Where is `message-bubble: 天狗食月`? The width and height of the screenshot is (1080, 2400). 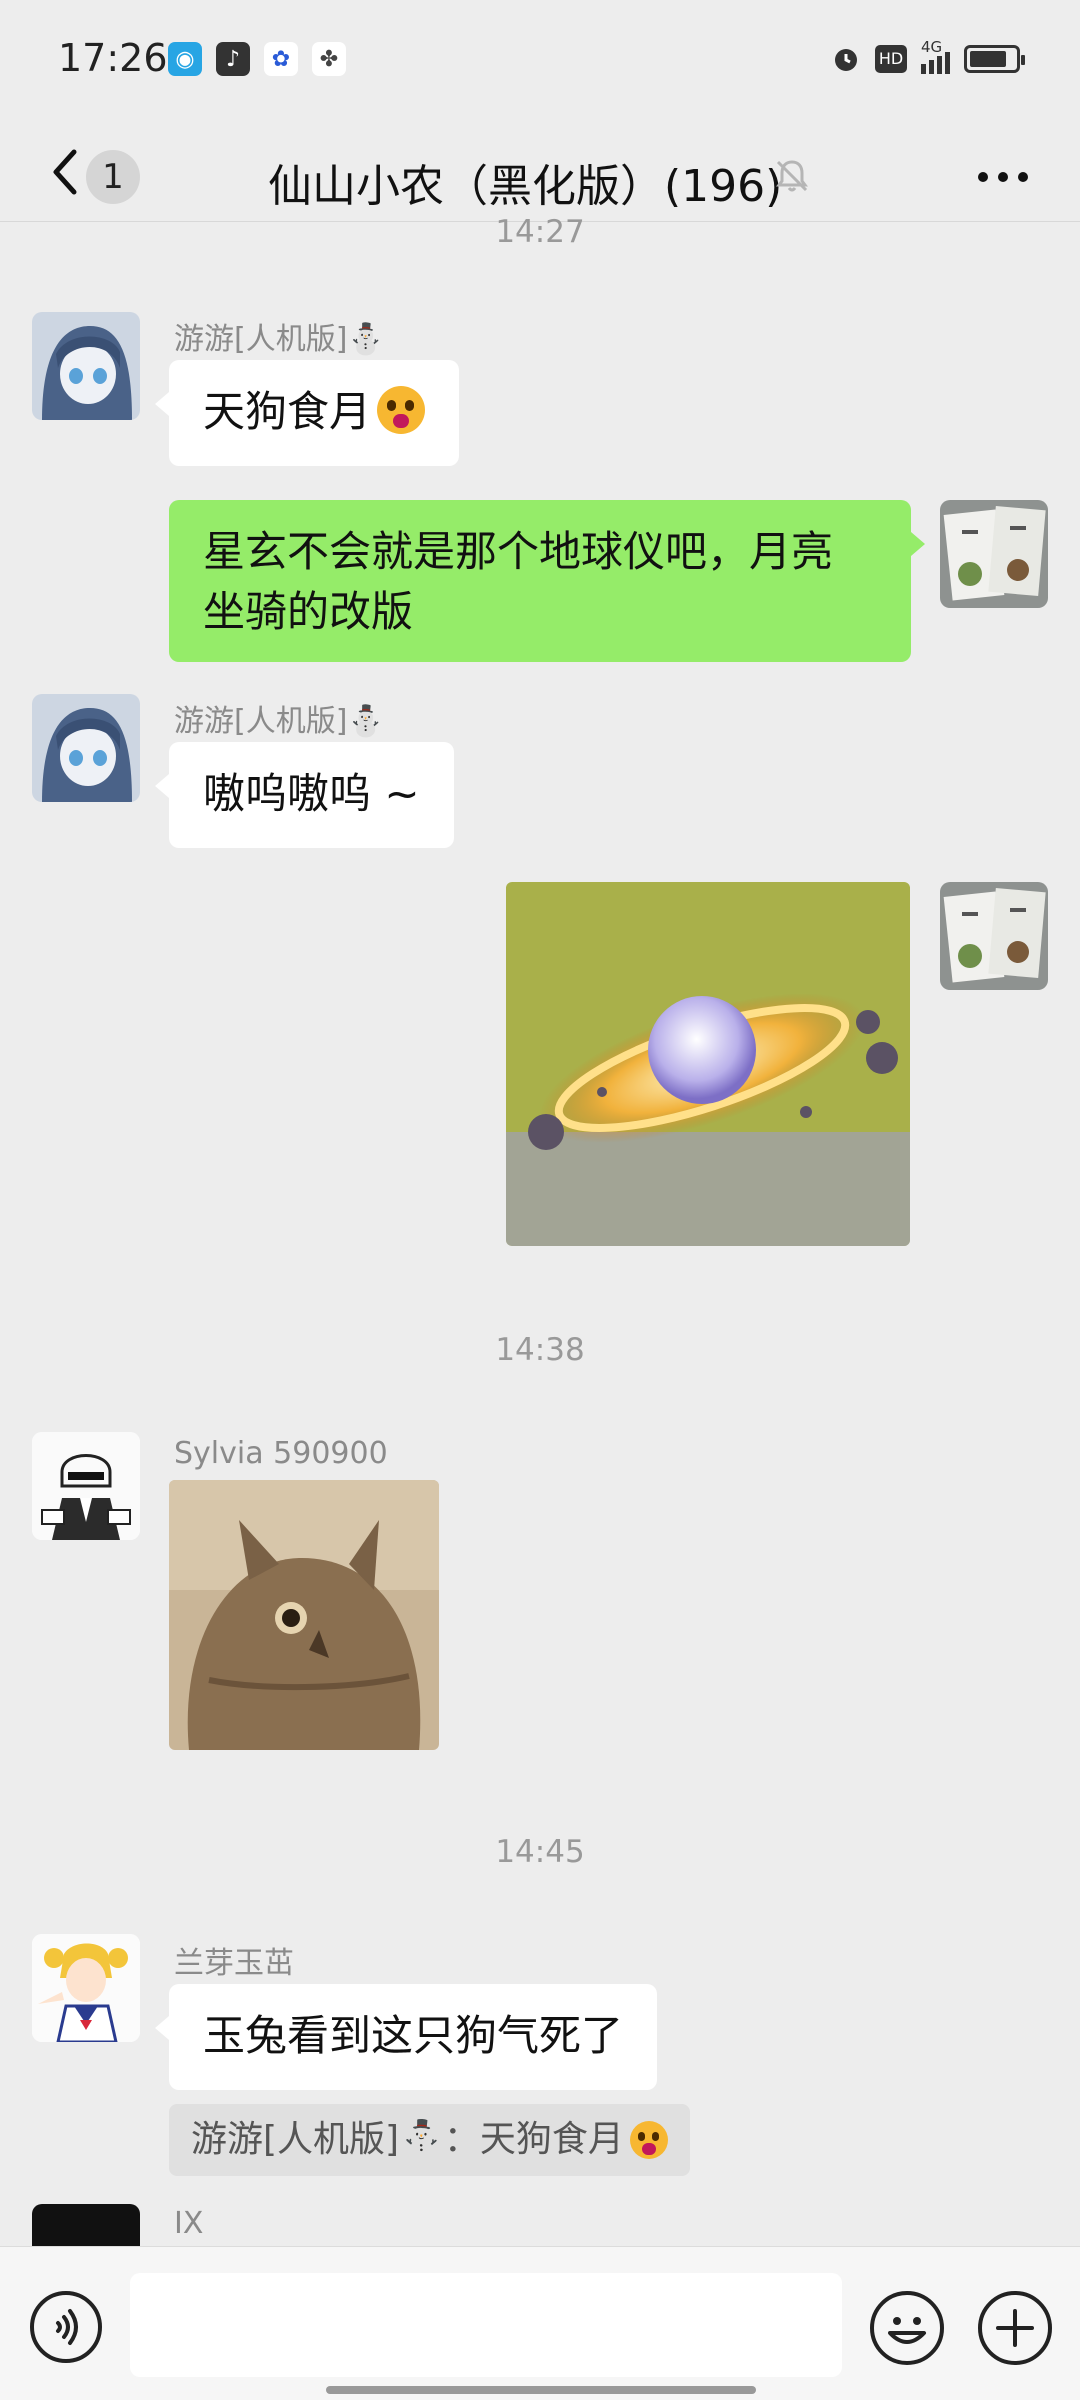
message-bubble: 天狗食月 is located at coordinates (307, 413).